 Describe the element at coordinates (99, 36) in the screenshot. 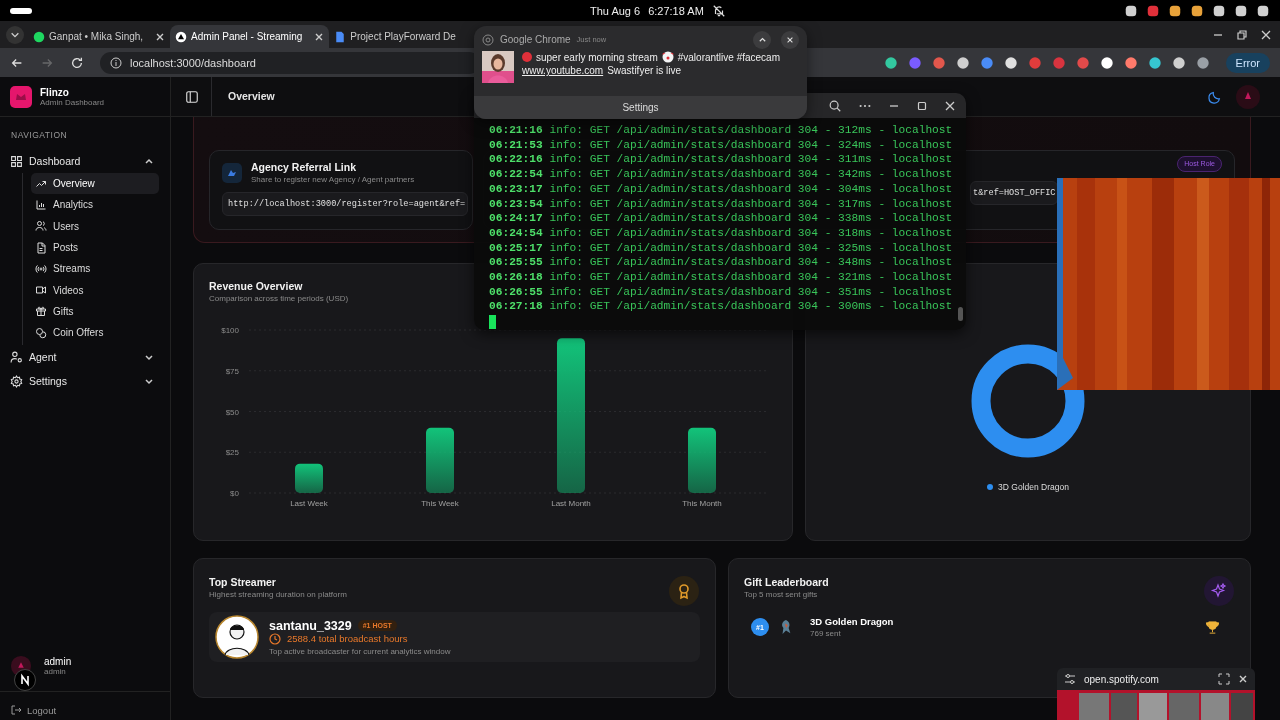

I see `browser-tab: Ganpat • Mika Singh,` at that location.